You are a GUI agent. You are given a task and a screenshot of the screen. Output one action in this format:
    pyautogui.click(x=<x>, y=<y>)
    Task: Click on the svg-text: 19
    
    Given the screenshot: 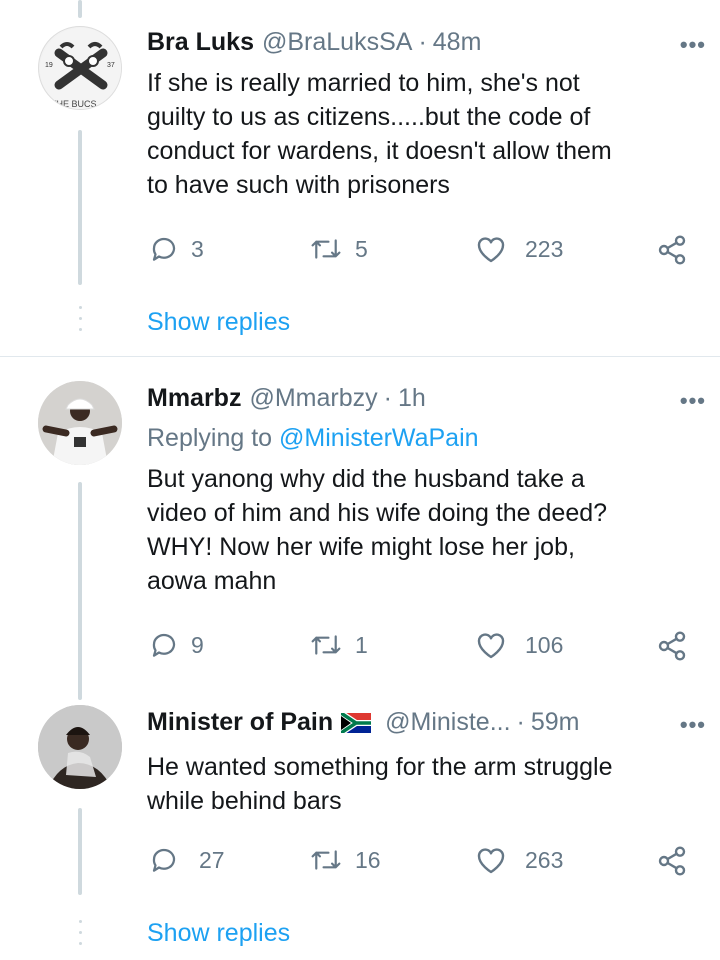 What is the action you would take?
    pyautogui.click(x=49, y=65)
    